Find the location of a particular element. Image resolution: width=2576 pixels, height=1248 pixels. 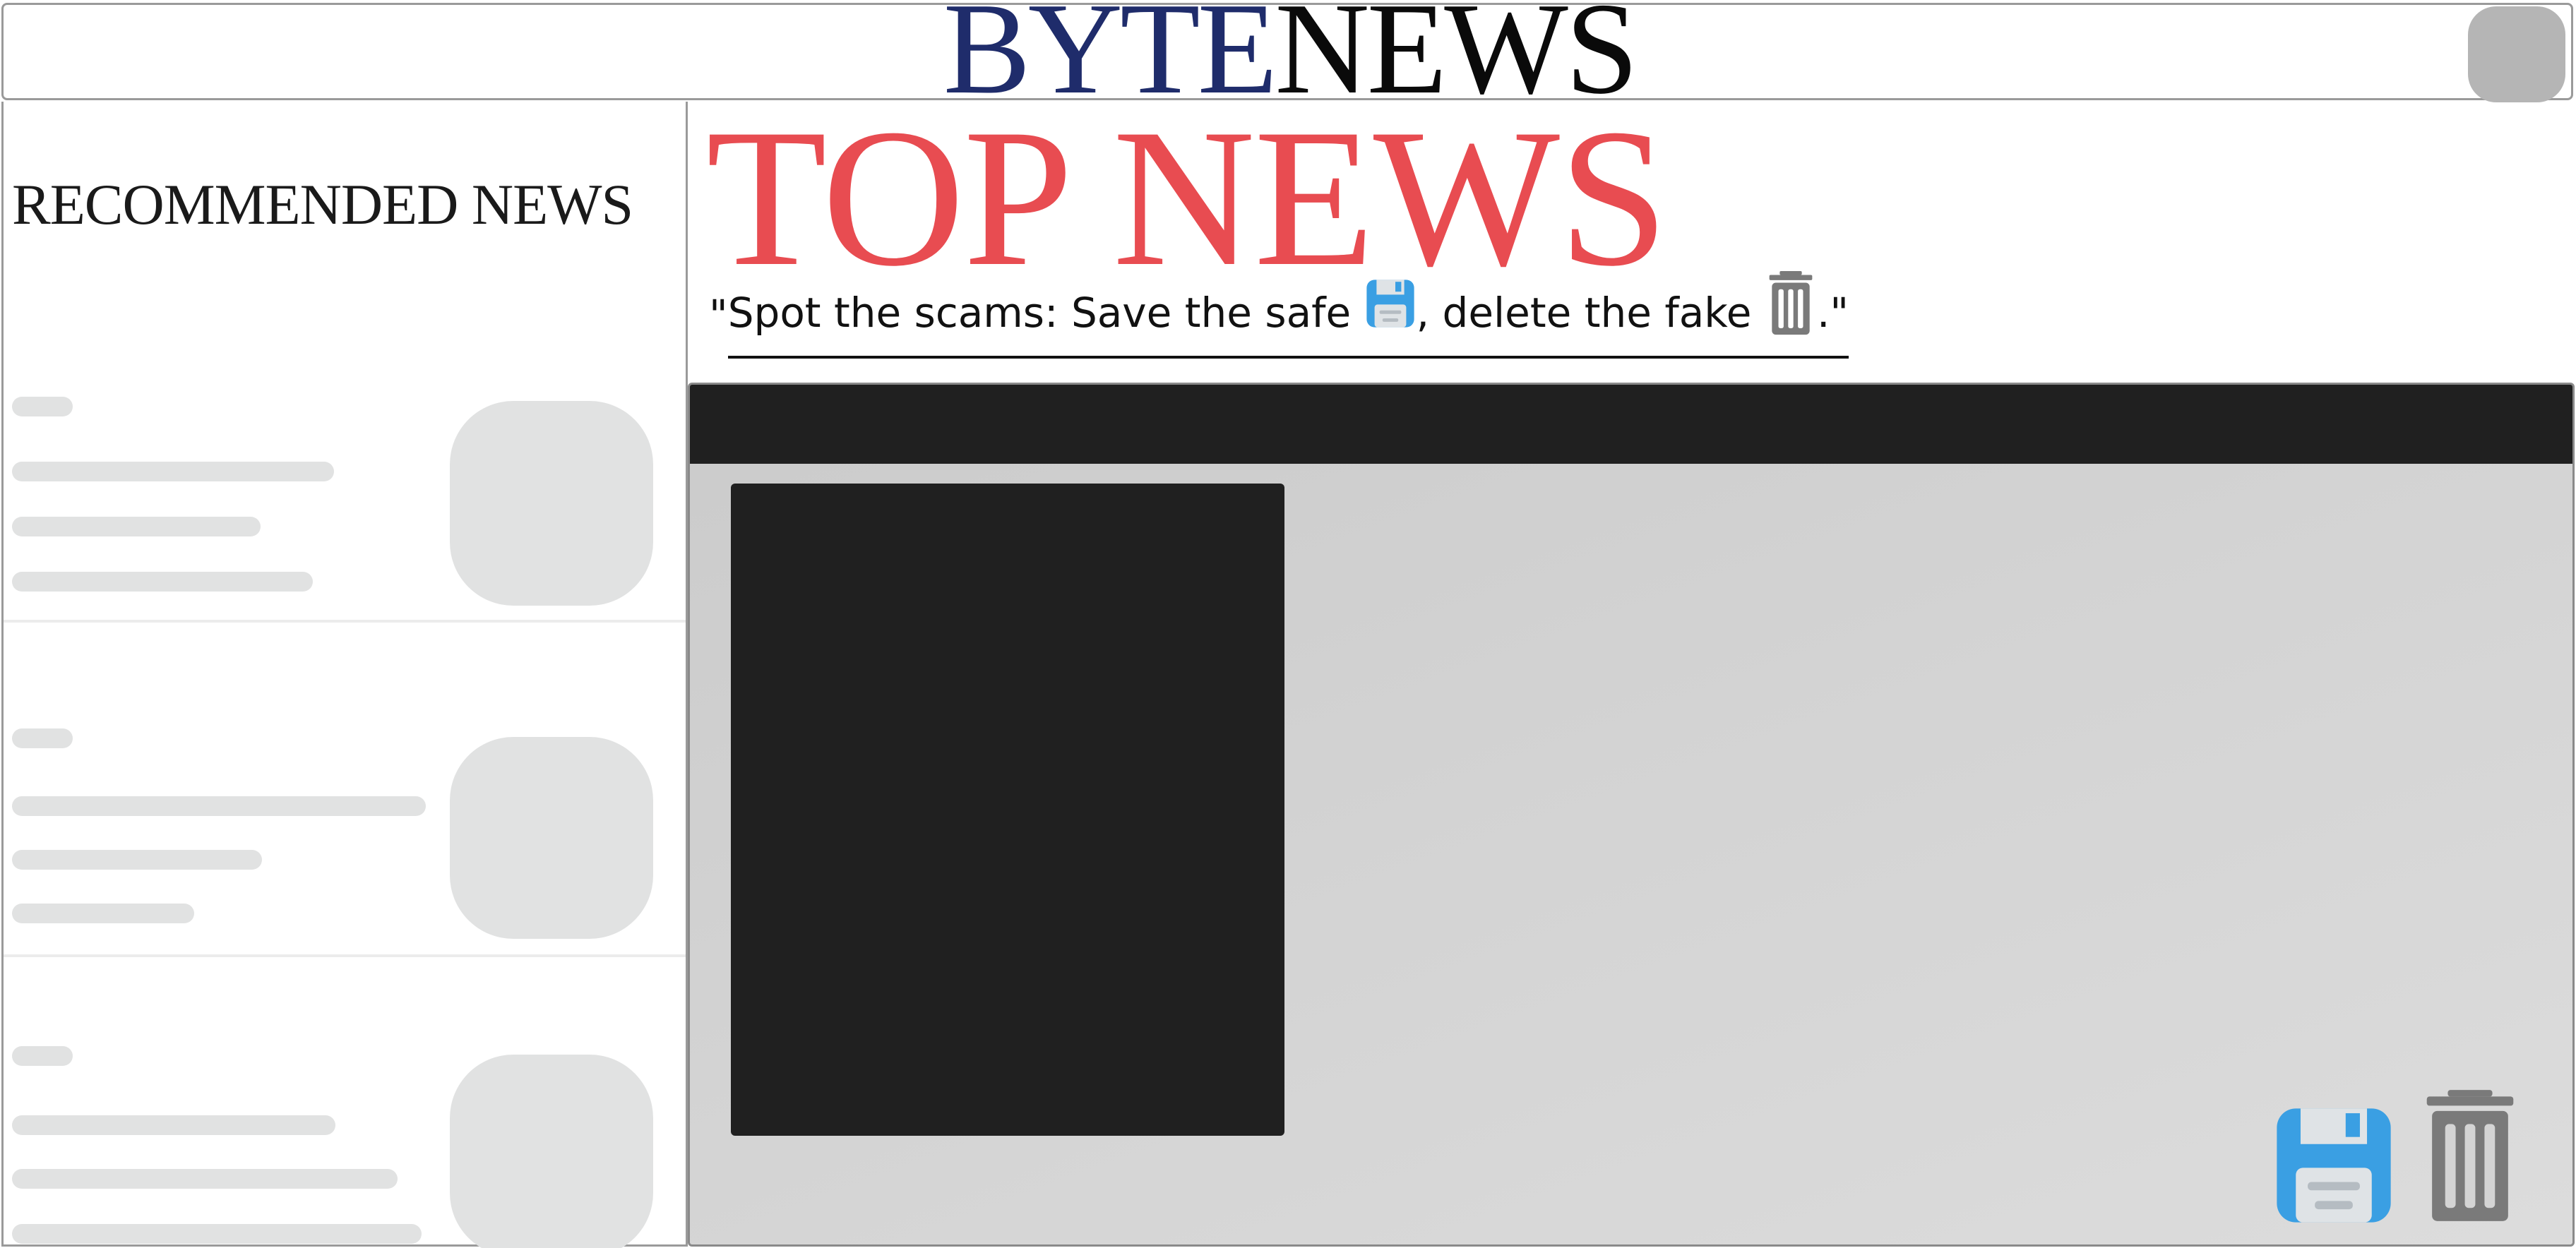

article-header-bar is located at coordinates (1631, 424).